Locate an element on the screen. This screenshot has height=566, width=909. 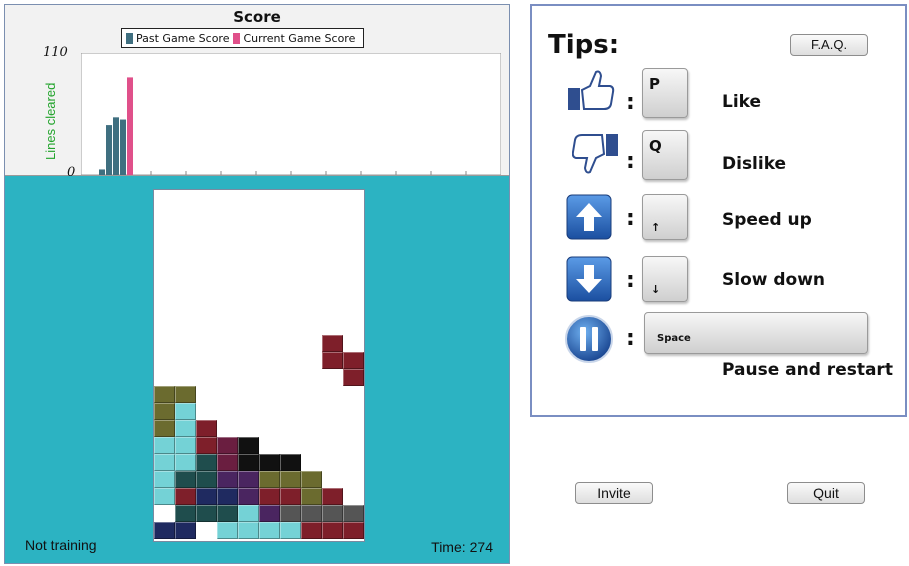
tip-label-slow-down: Slow down is located at coordinates (774, 280).